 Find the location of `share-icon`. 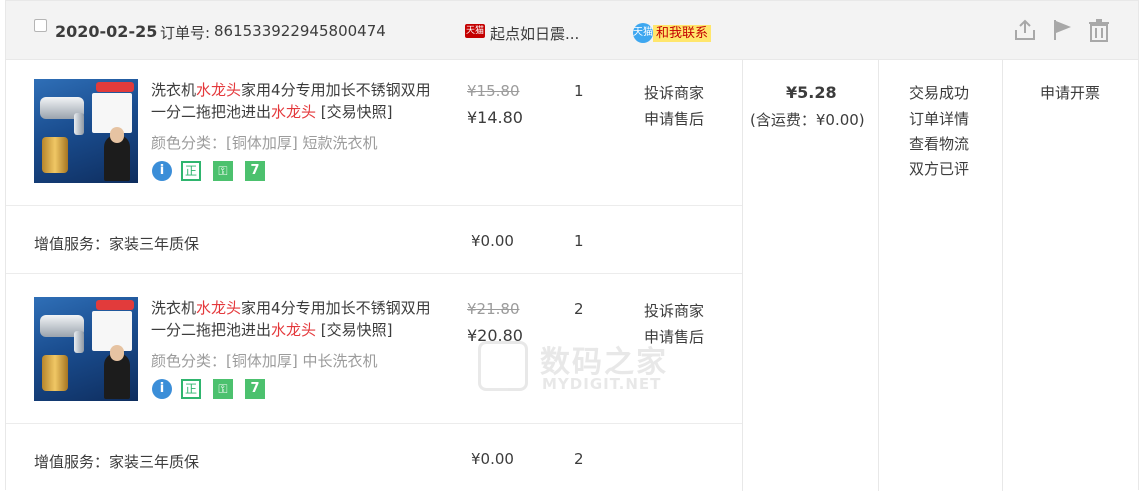

share-icon is located at coordinates (1025, 30).